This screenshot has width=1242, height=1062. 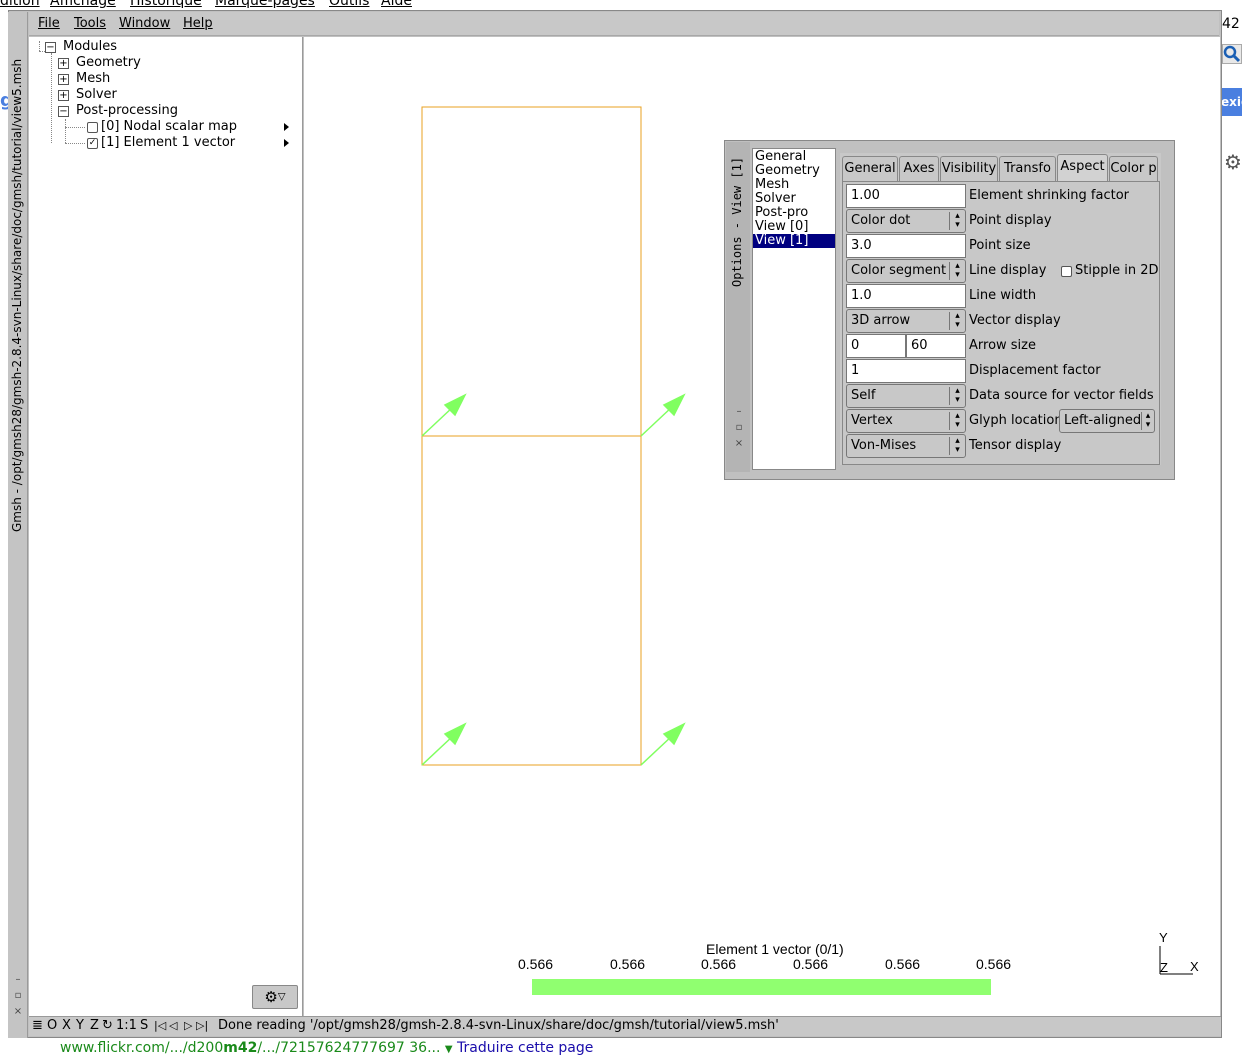 What do you see at coordinates (906, 246) in the screenshot?
I see `point-size-input: 3.0` at bounding box center [906, 246].